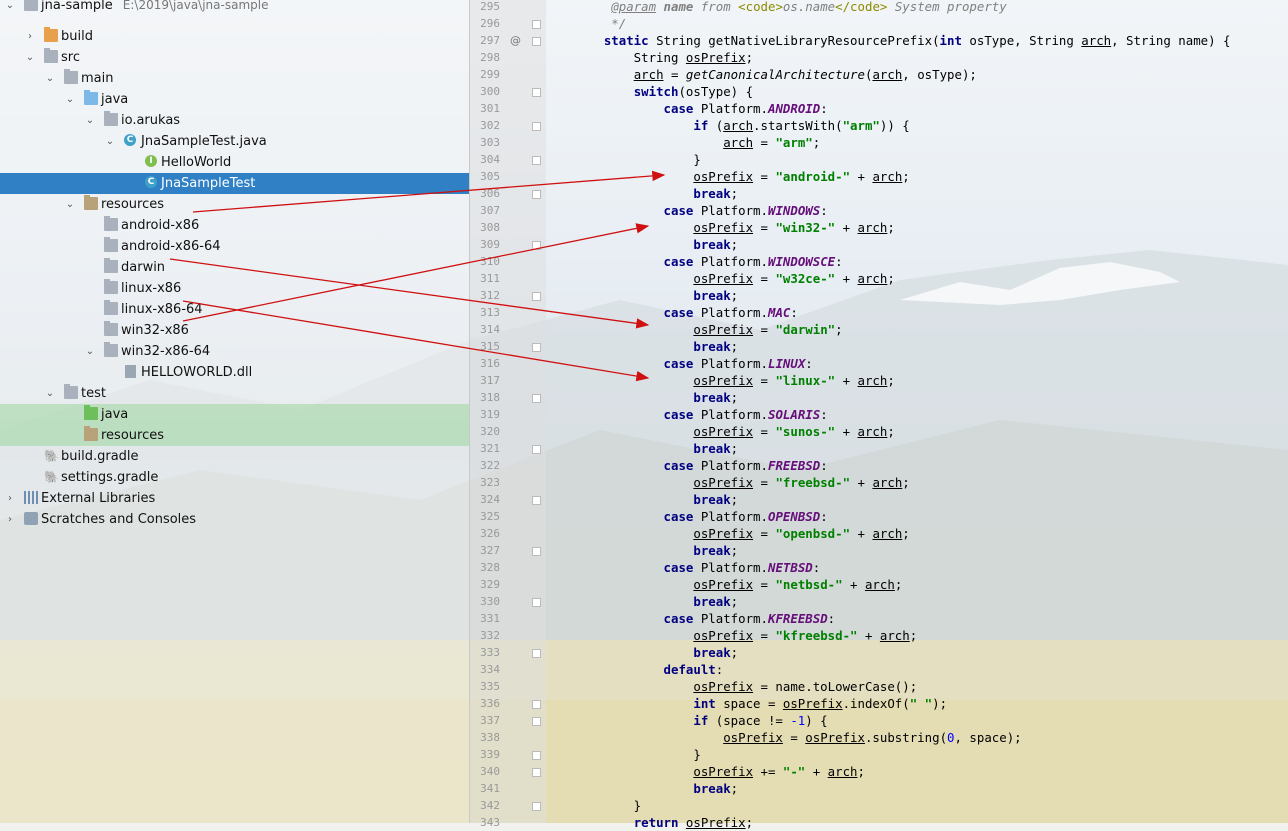 The height and width of the screenshot is (831, 1288). Describe the element at coordinates (234, 414) in the screenshot. I see `tree-item-test-java: java` at that location.